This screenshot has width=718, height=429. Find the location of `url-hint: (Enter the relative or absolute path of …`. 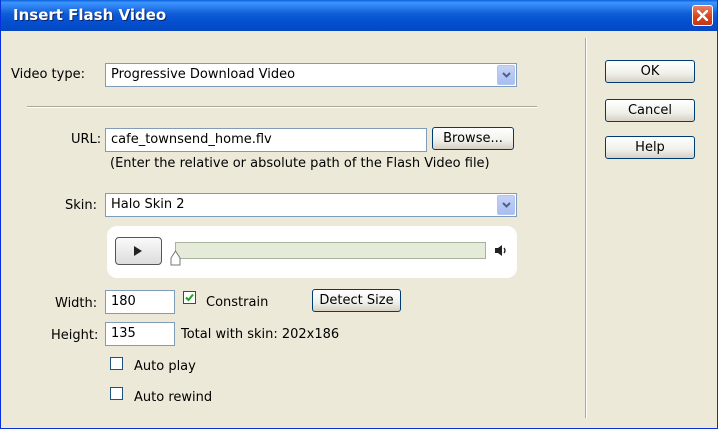

url-hint: (Enter the relative or absolute path of … is located at coordinates (300, 163).